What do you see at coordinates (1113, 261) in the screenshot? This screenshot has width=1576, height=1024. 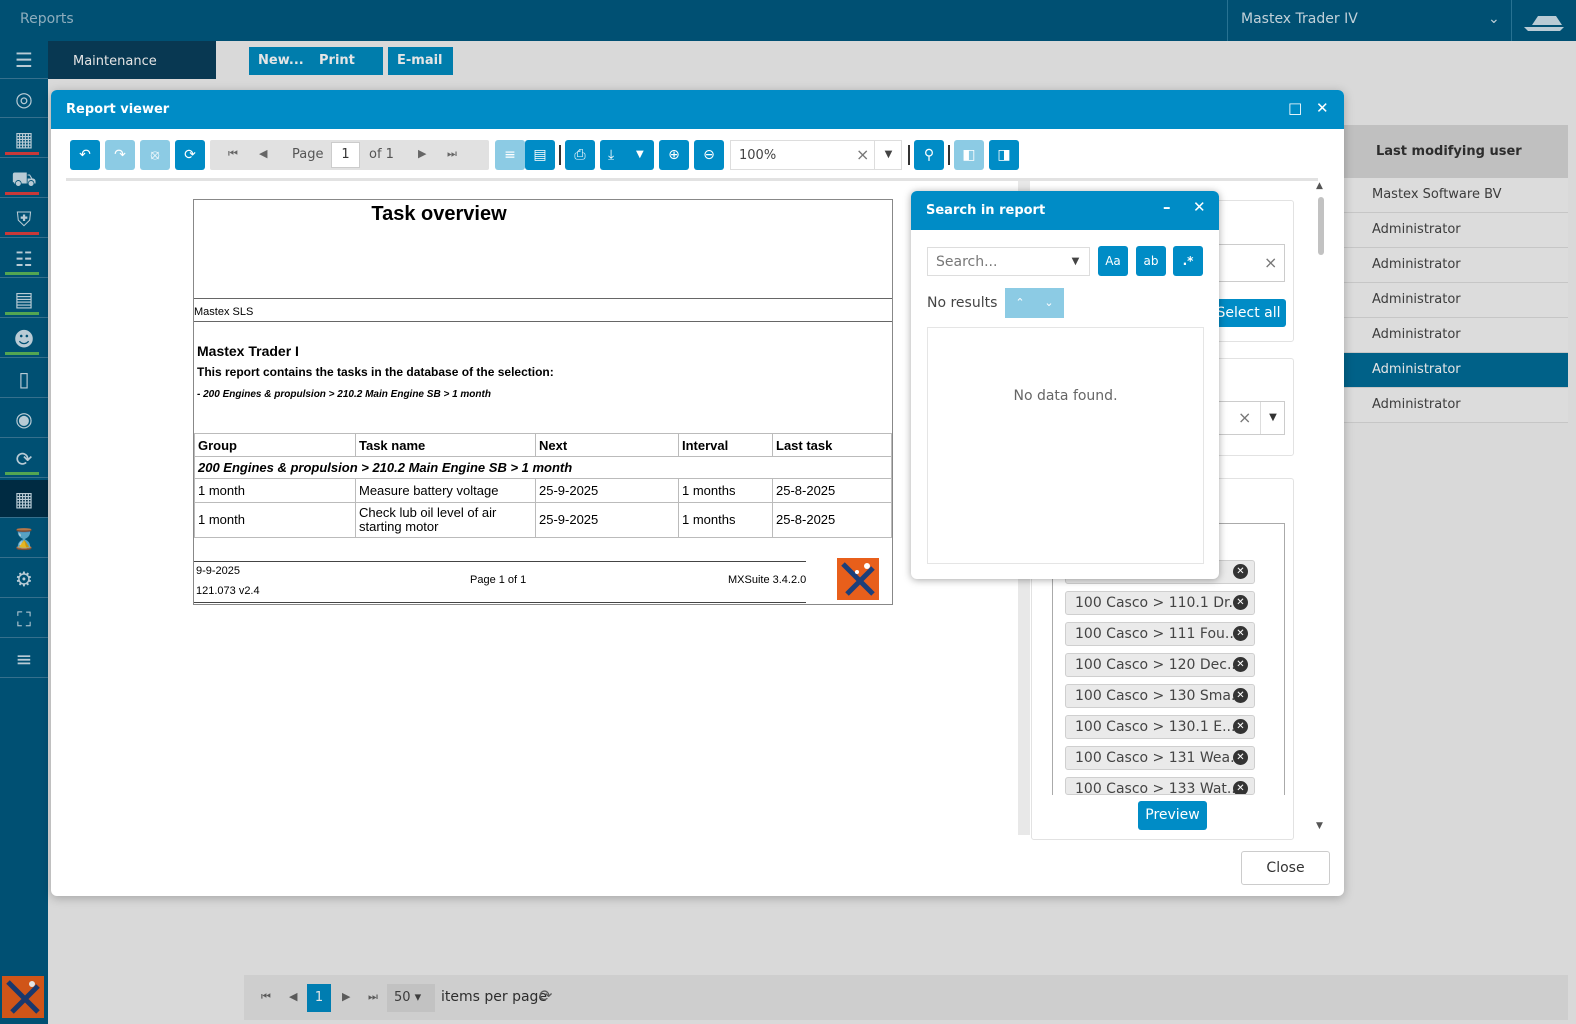 I see `match-case-button: Aa` at bounding box center [1113, 261].